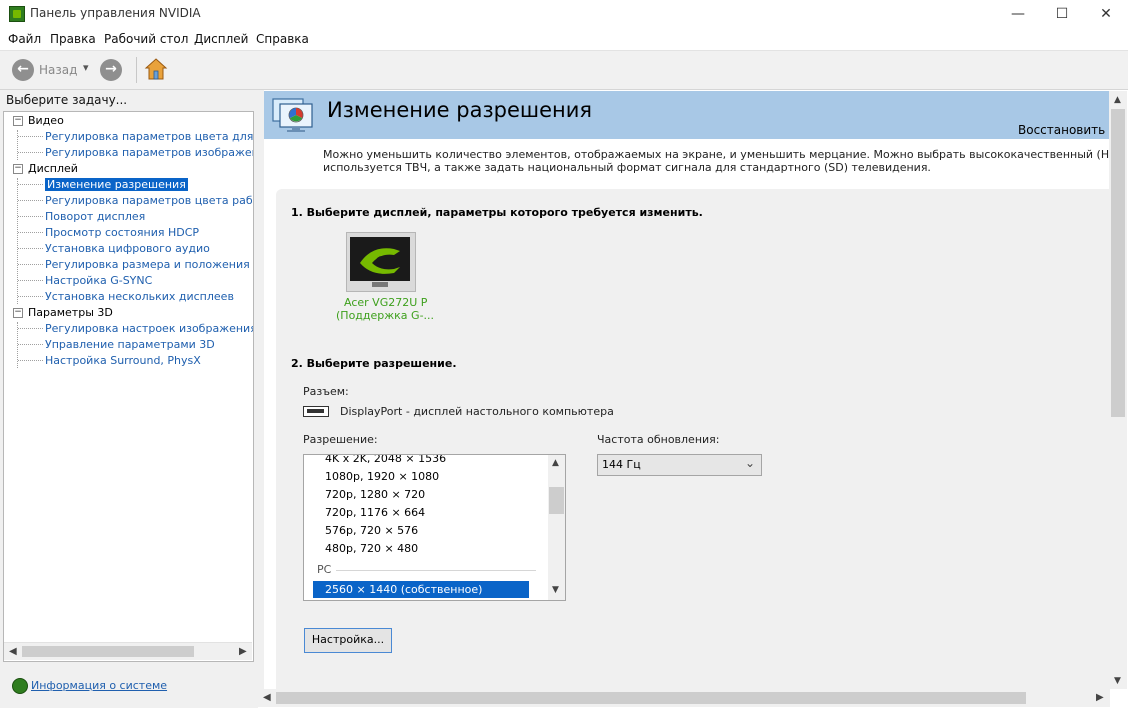  What do you see at coordinates (86, 67) in the screenshot?
I see `history-dropdown-icon: ▾` at bounding box center [86, 67].